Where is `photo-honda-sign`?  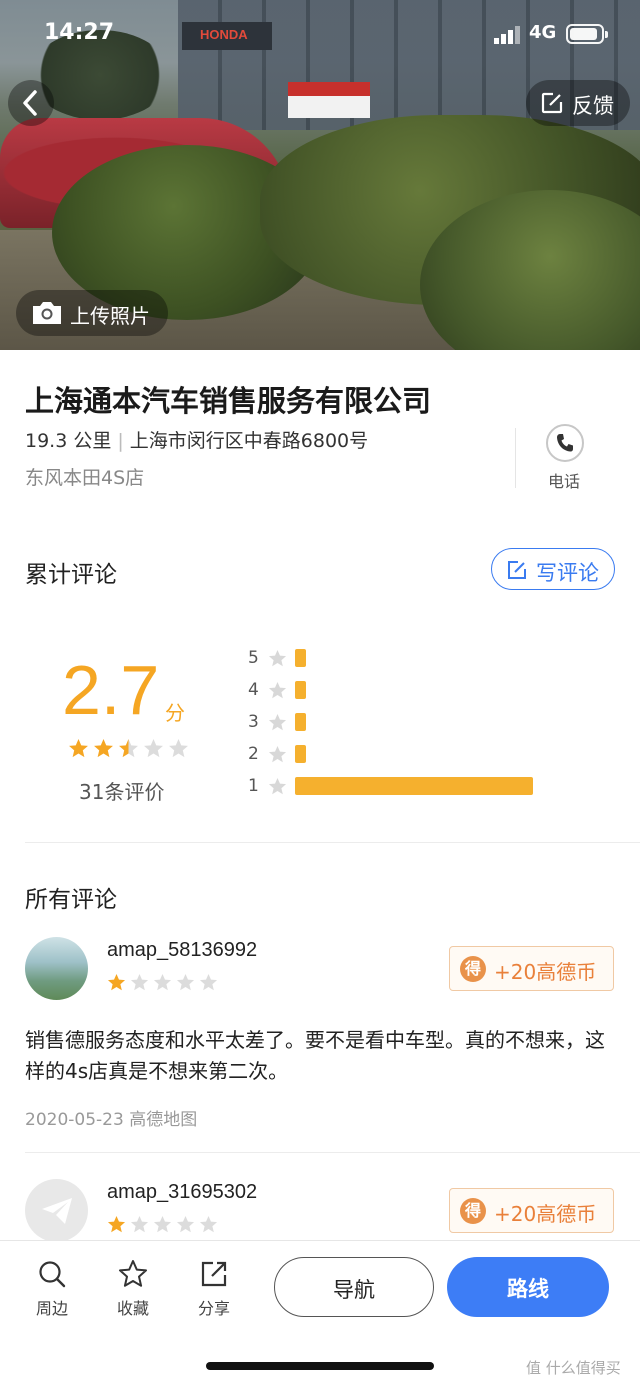
photo-honda-sign is located at coordinates (329, 100).